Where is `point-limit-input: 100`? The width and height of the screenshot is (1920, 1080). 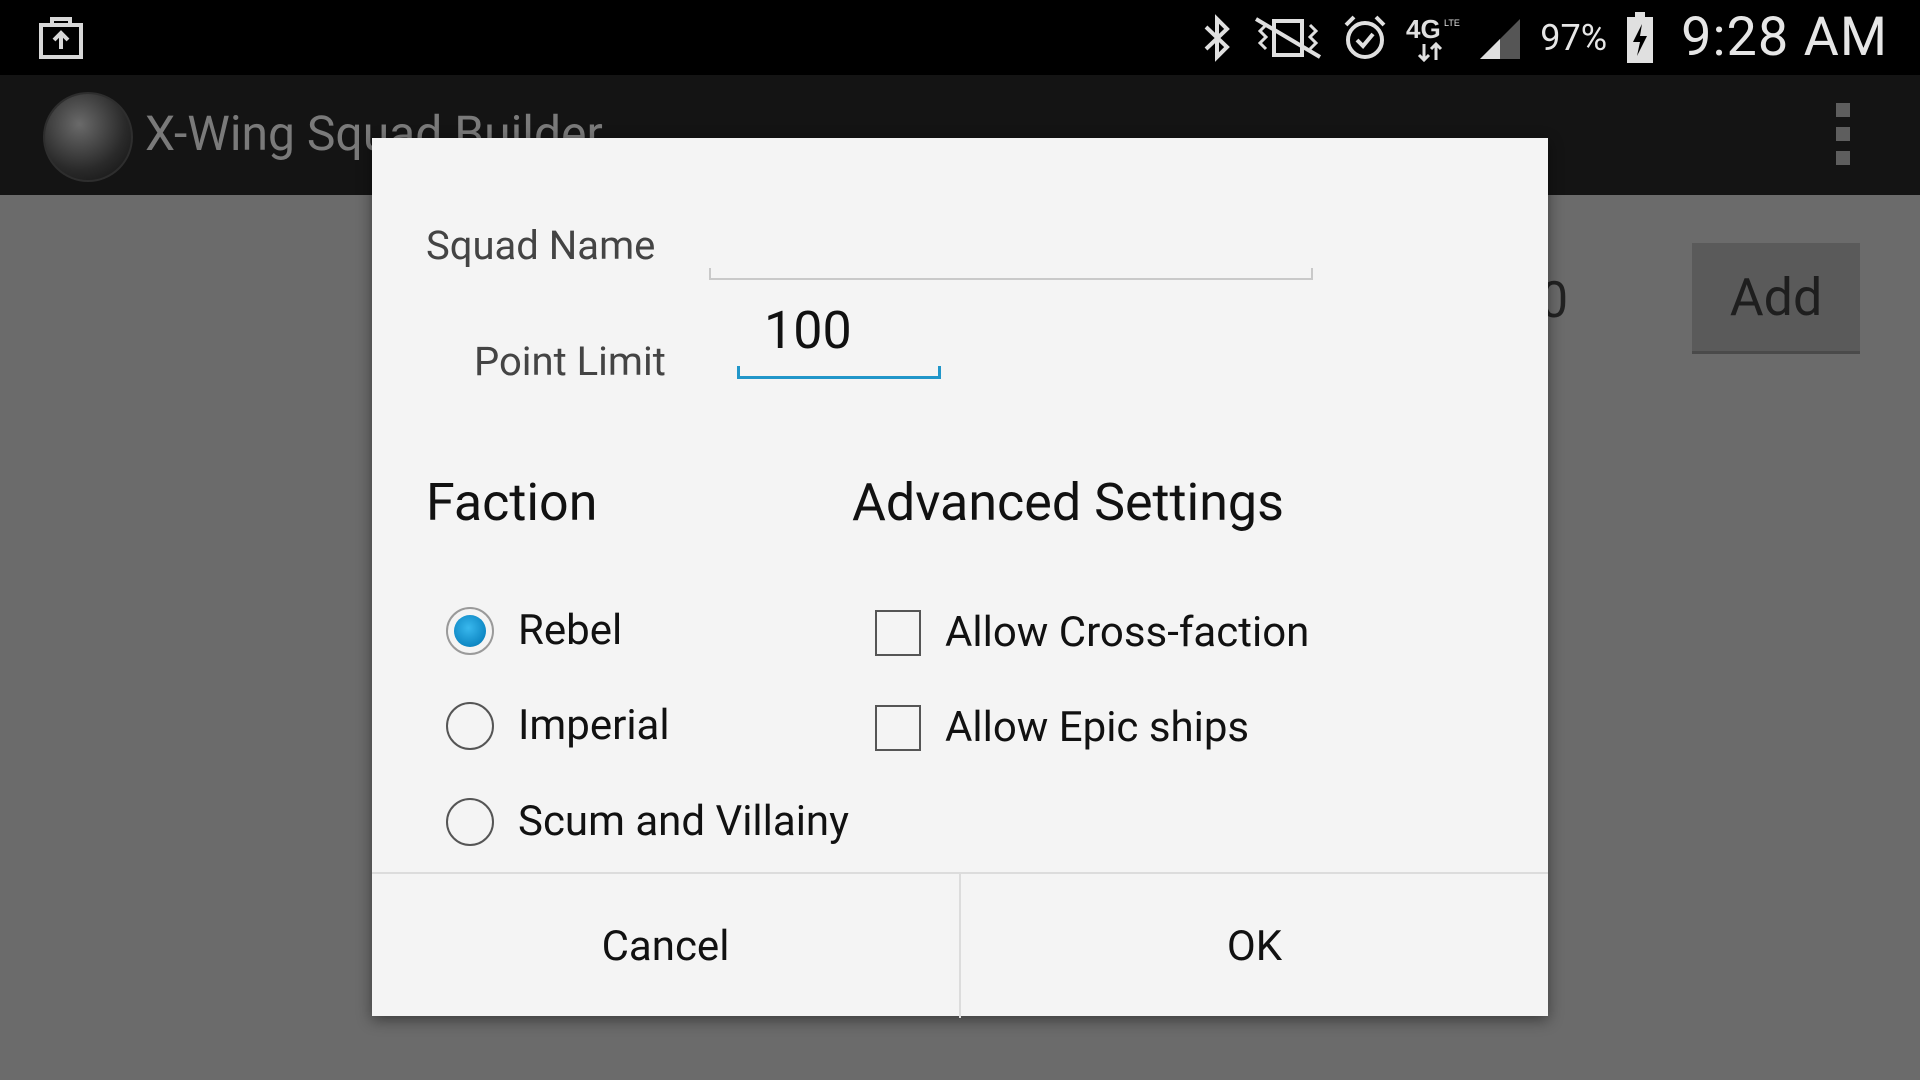 point-limit-input: 100 is located at coordinates (839, 338).